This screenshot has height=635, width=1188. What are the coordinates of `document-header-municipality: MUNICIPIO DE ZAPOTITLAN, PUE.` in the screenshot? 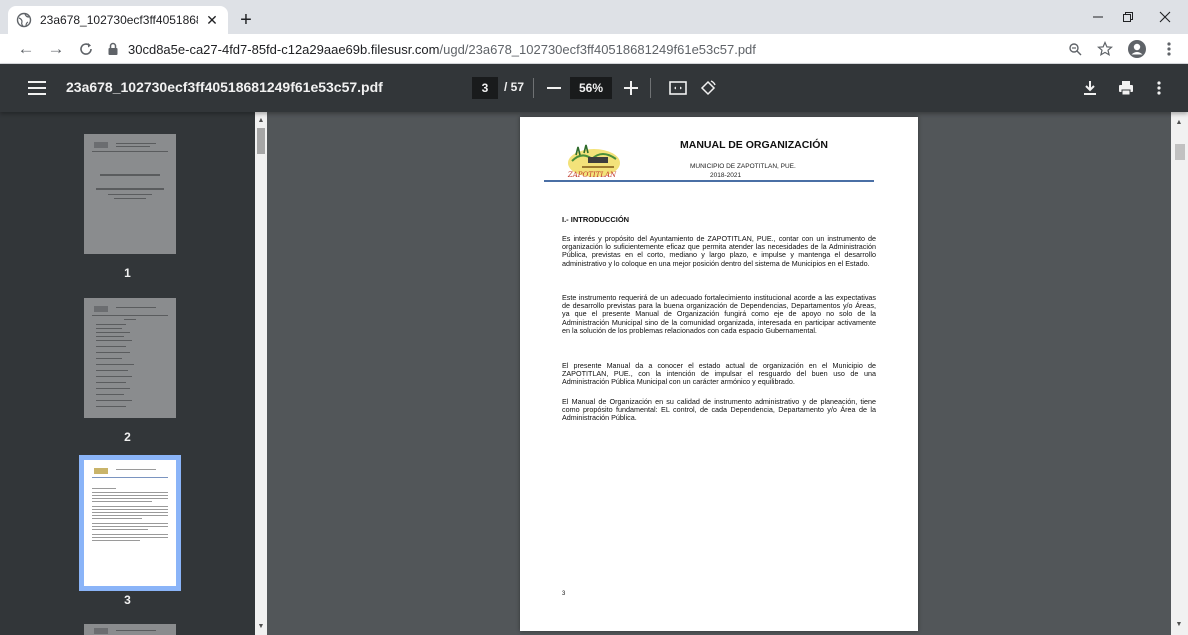 It's located at (743, 166).